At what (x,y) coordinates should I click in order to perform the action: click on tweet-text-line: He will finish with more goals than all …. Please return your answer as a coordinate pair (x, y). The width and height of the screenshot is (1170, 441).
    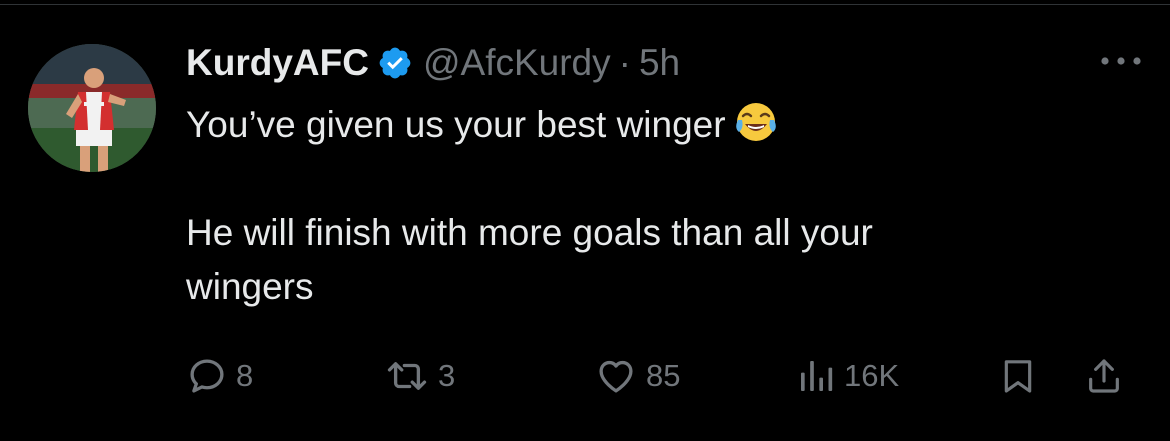
    Looking at the image, I should click on (529, 232).